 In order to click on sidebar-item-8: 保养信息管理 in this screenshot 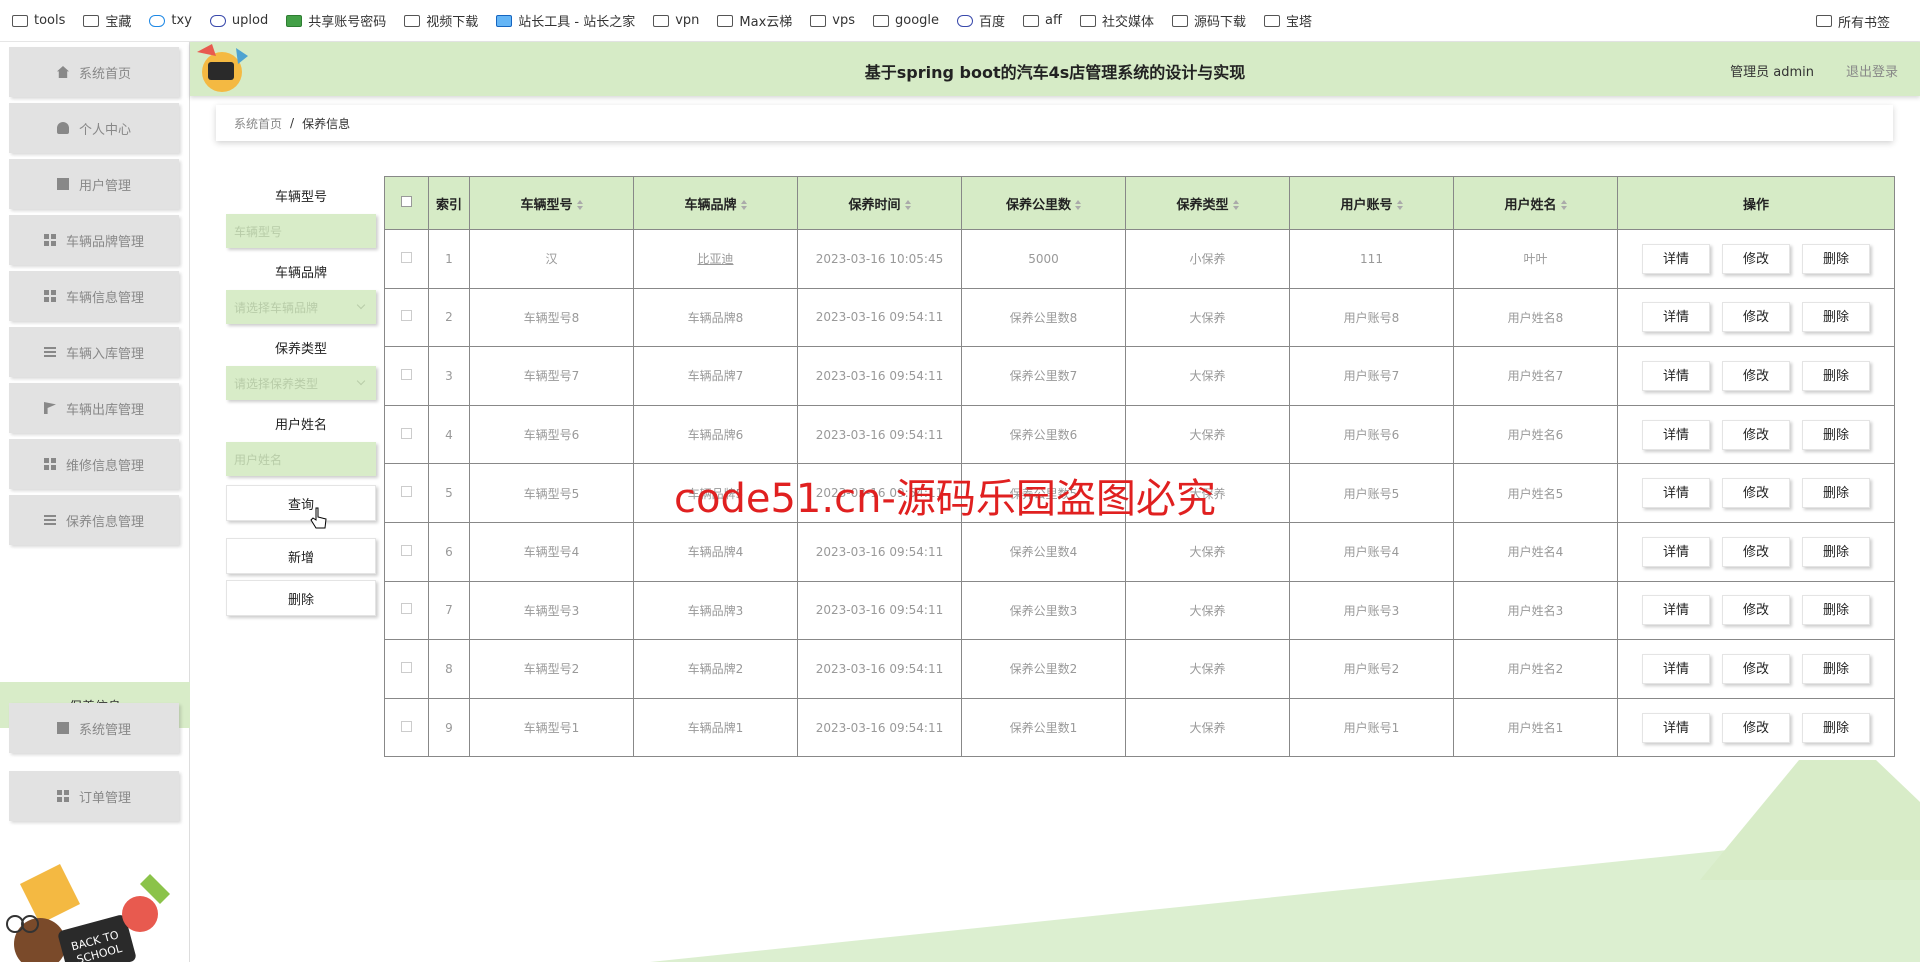, I will do `click(94, 520)`.